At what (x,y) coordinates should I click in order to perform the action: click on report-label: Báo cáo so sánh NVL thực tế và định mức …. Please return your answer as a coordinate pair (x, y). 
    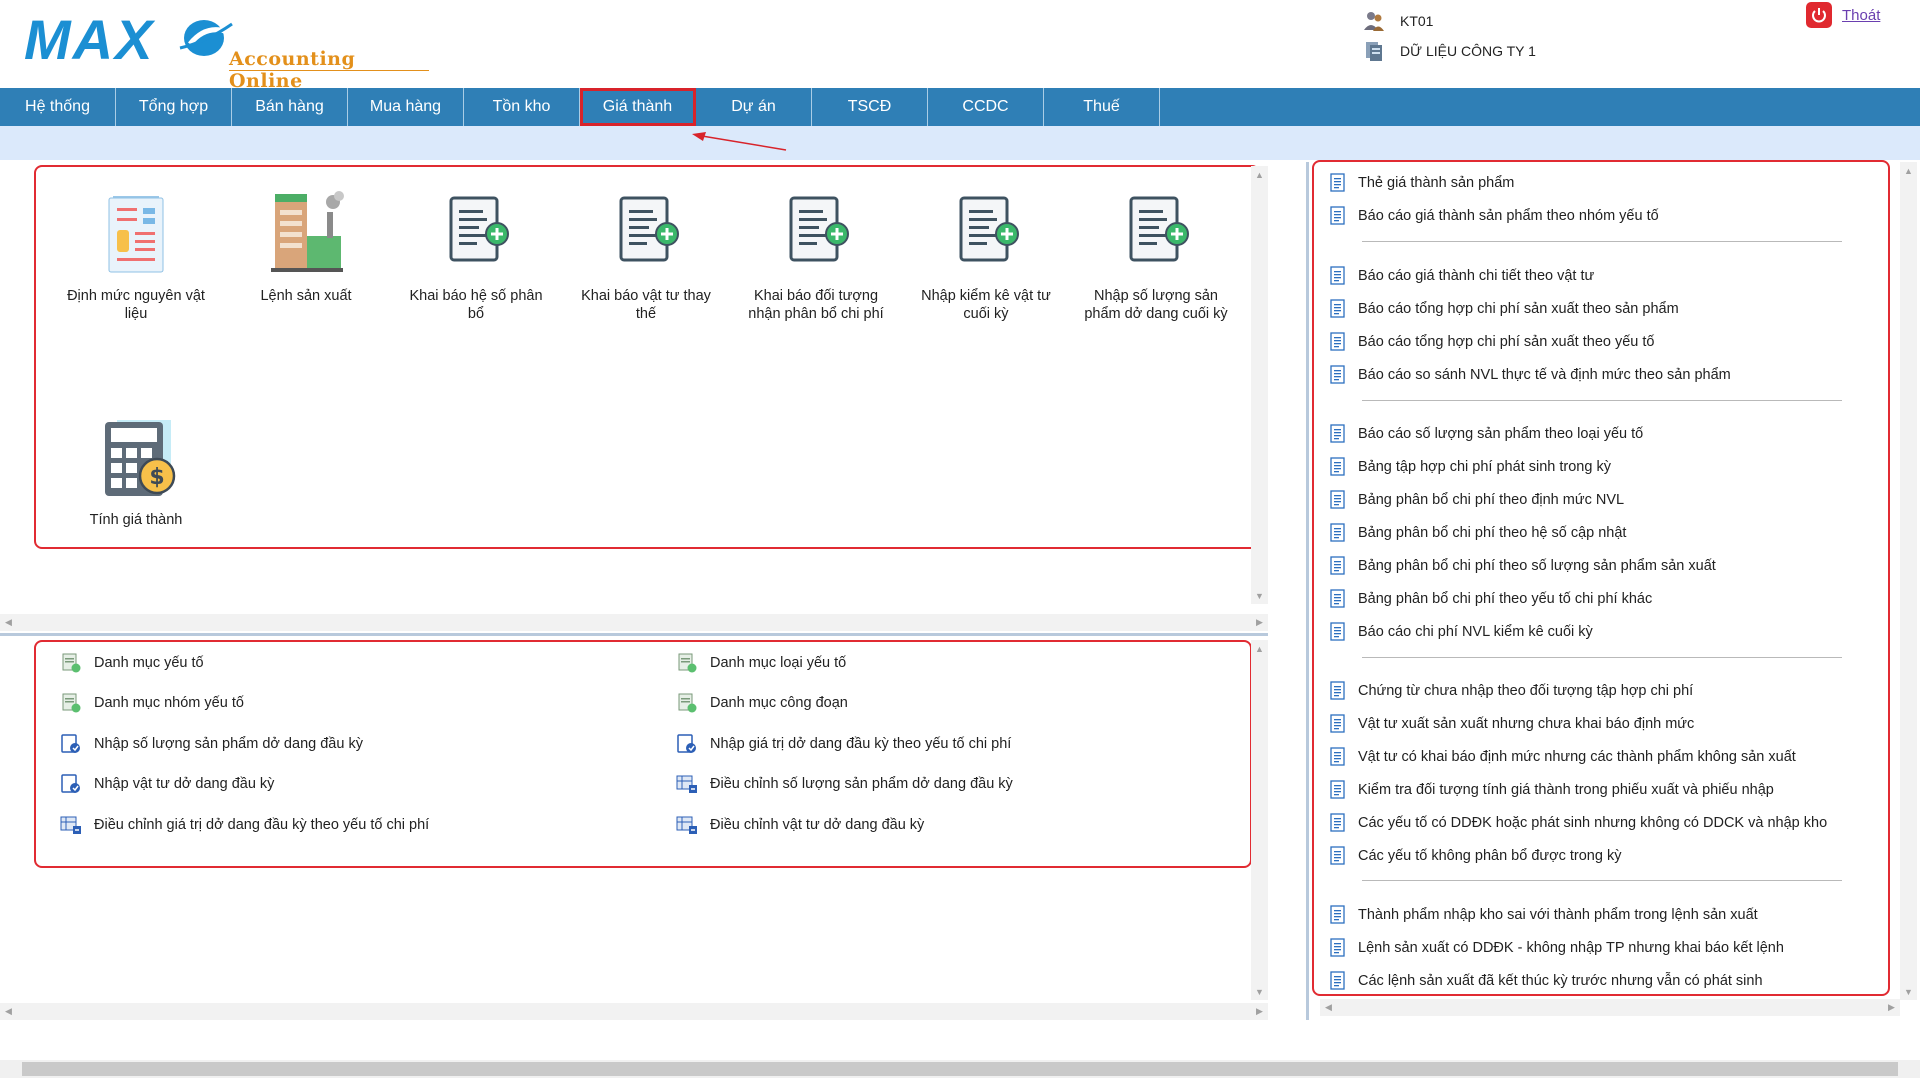
    Looking at the image, I should click on (1544, 375).